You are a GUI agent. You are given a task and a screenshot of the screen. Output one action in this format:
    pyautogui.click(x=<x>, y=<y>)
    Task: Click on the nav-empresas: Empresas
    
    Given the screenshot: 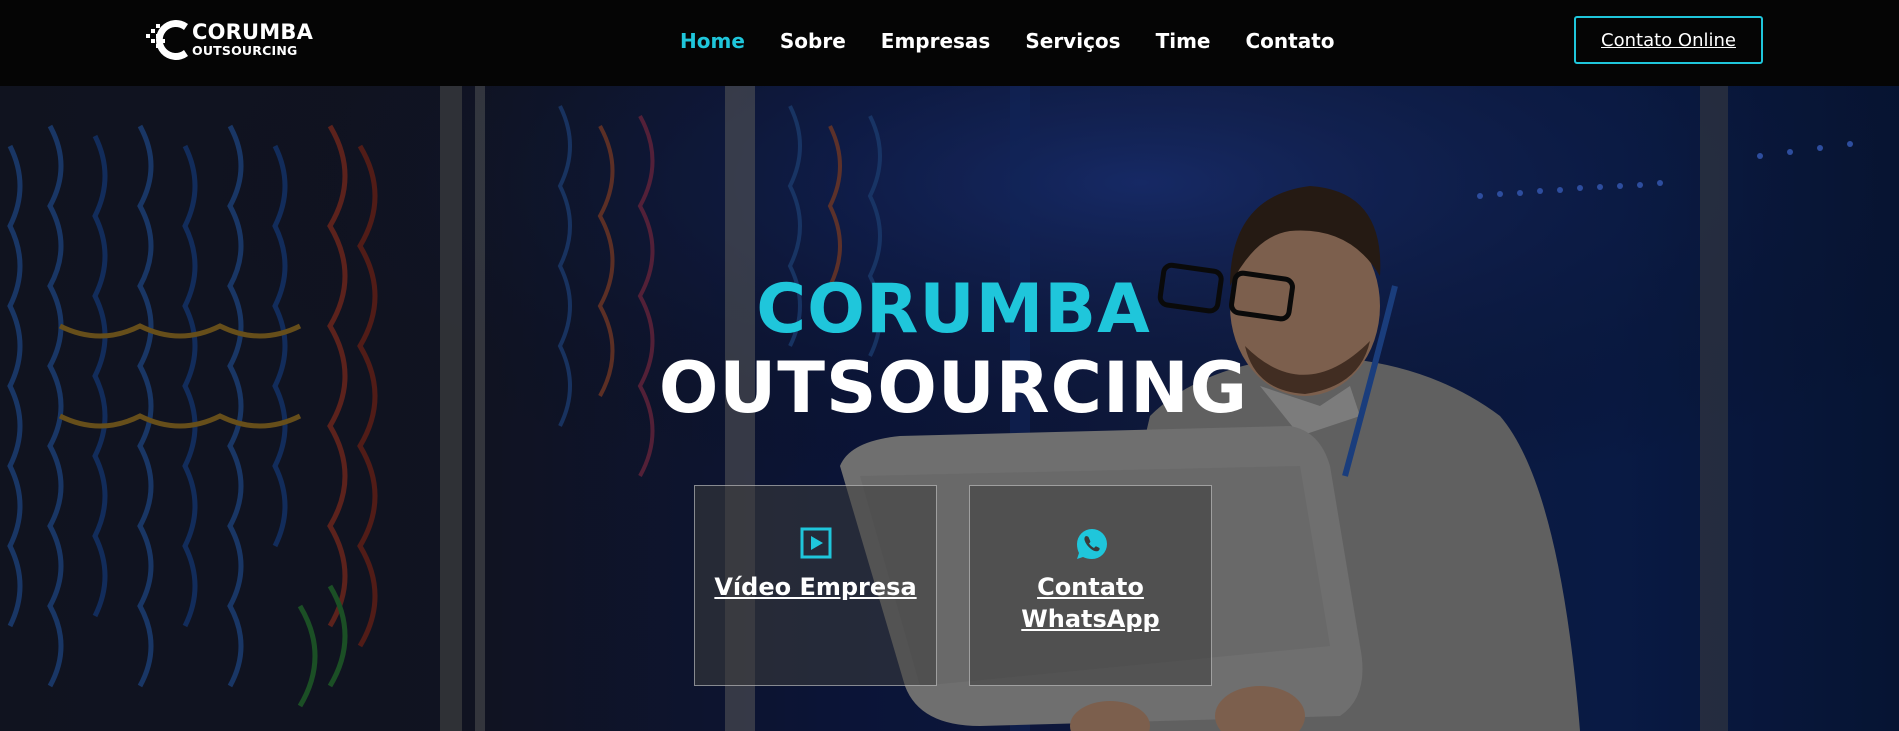 What is the action you would take?
    pyautogui.click(x=936, y=41)
    